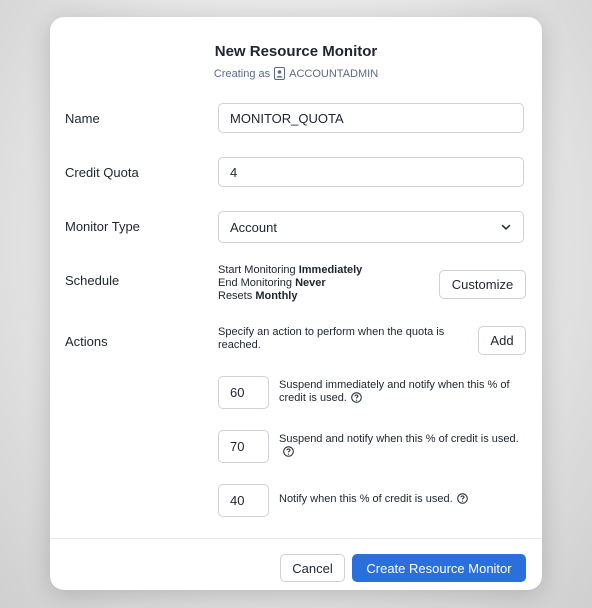  I want to click on schedule-resets: Resets Monthly, so click(258, 296).